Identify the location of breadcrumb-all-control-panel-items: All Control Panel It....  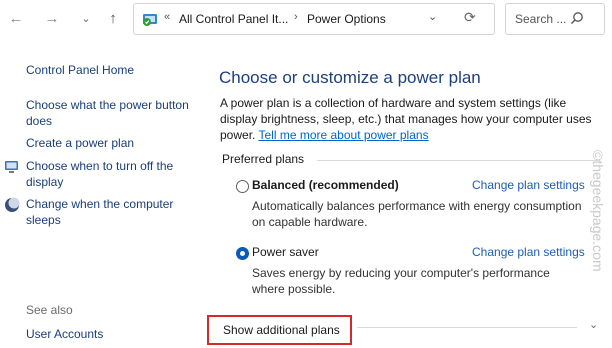
(233, 19).